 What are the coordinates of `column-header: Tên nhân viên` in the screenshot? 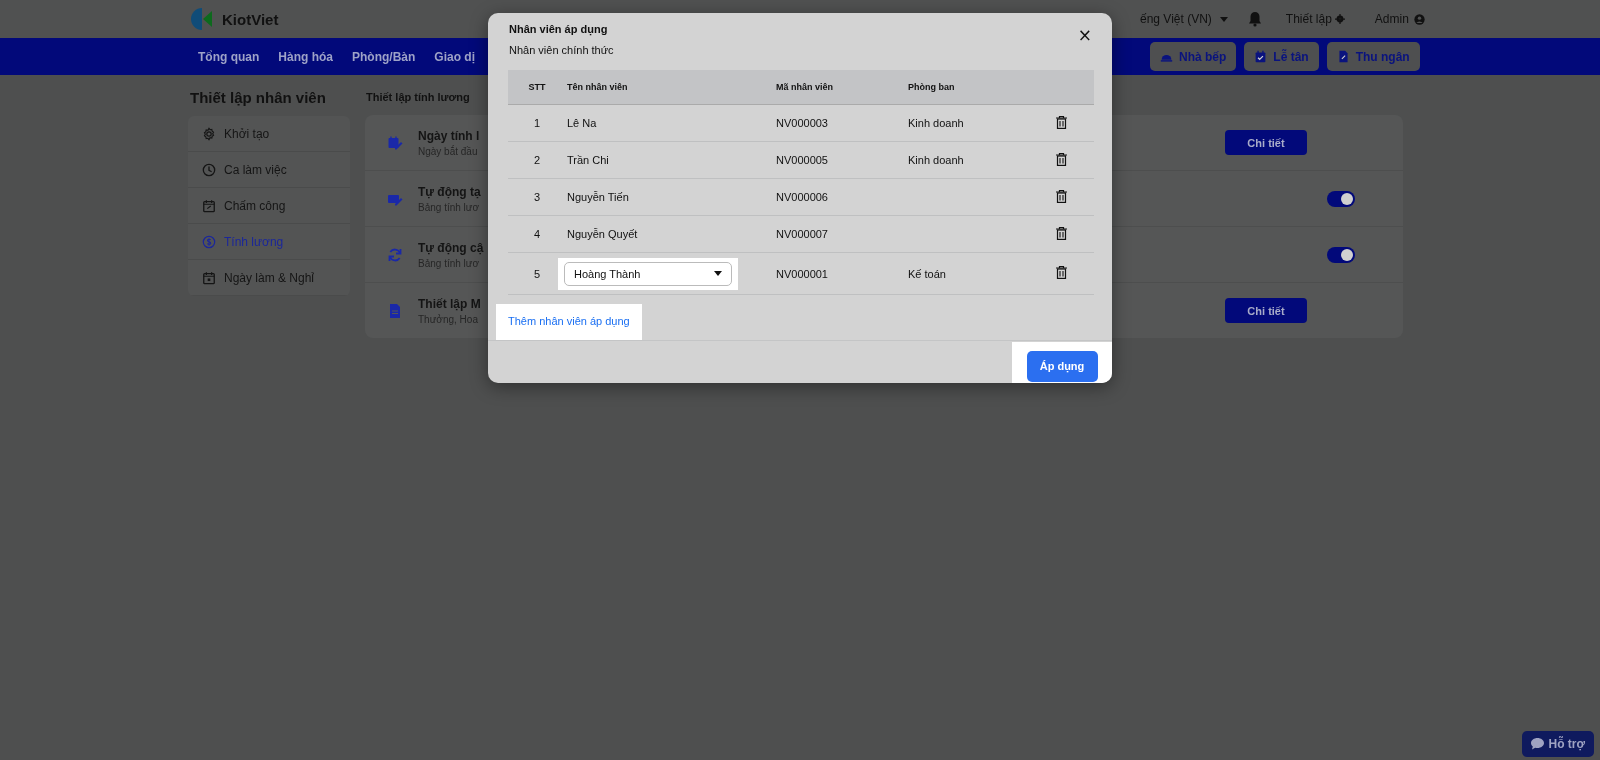 It's located at (670, 87).